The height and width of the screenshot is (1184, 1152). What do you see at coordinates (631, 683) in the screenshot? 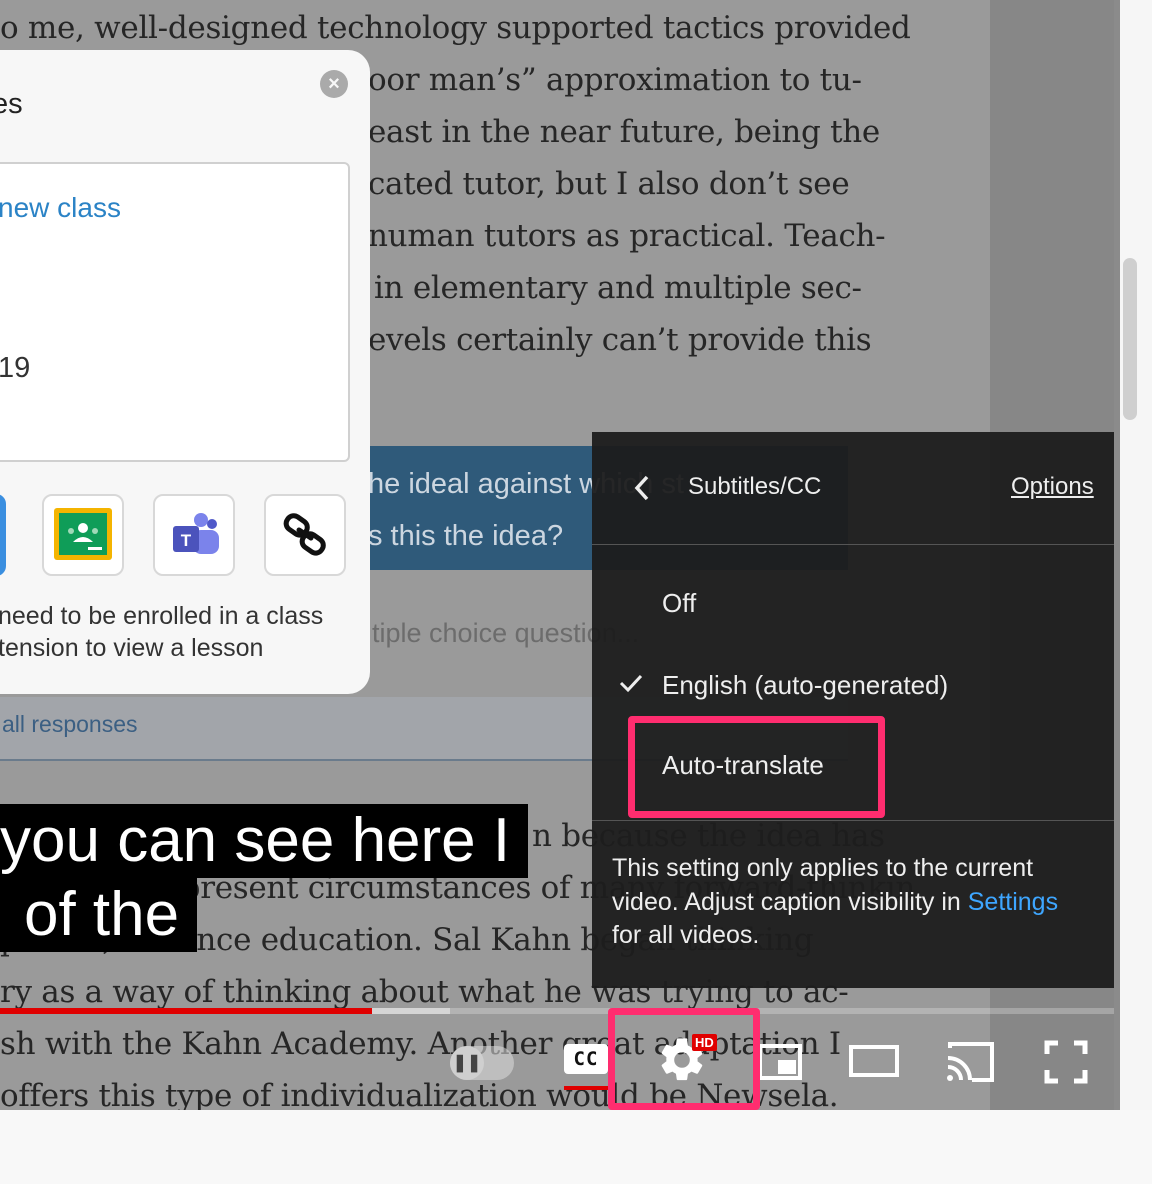
I see `checkmark-icon` at bounding box center [631, 683].